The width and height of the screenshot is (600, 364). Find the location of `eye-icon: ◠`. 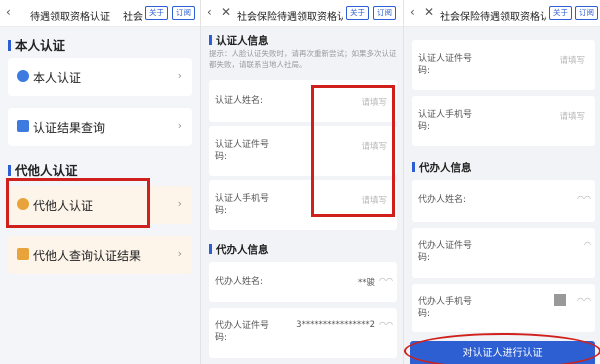

eye-icon: ◠ is located at coordinates (587, 244).